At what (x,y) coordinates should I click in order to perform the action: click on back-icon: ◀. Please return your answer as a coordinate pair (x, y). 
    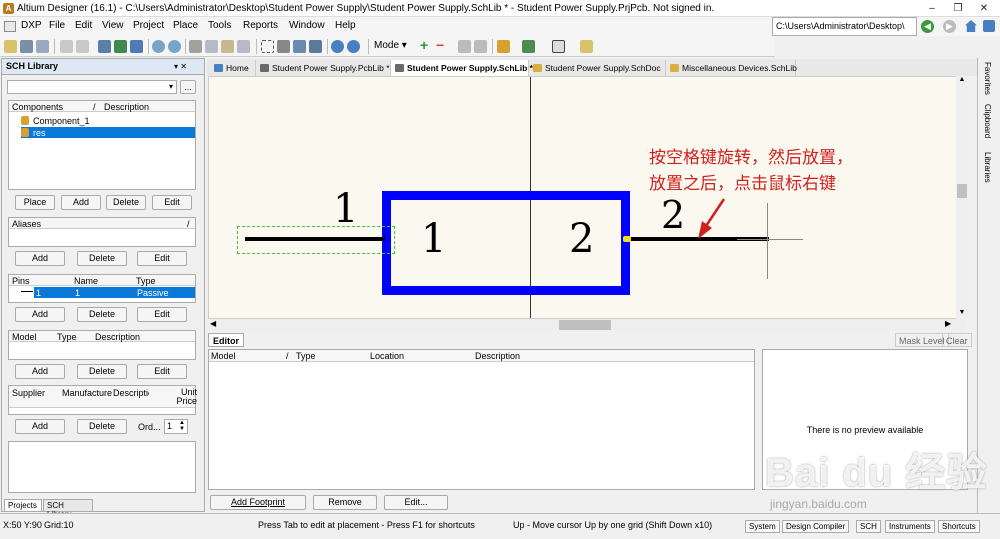
    Looking at the image, I should click on (927, 26).